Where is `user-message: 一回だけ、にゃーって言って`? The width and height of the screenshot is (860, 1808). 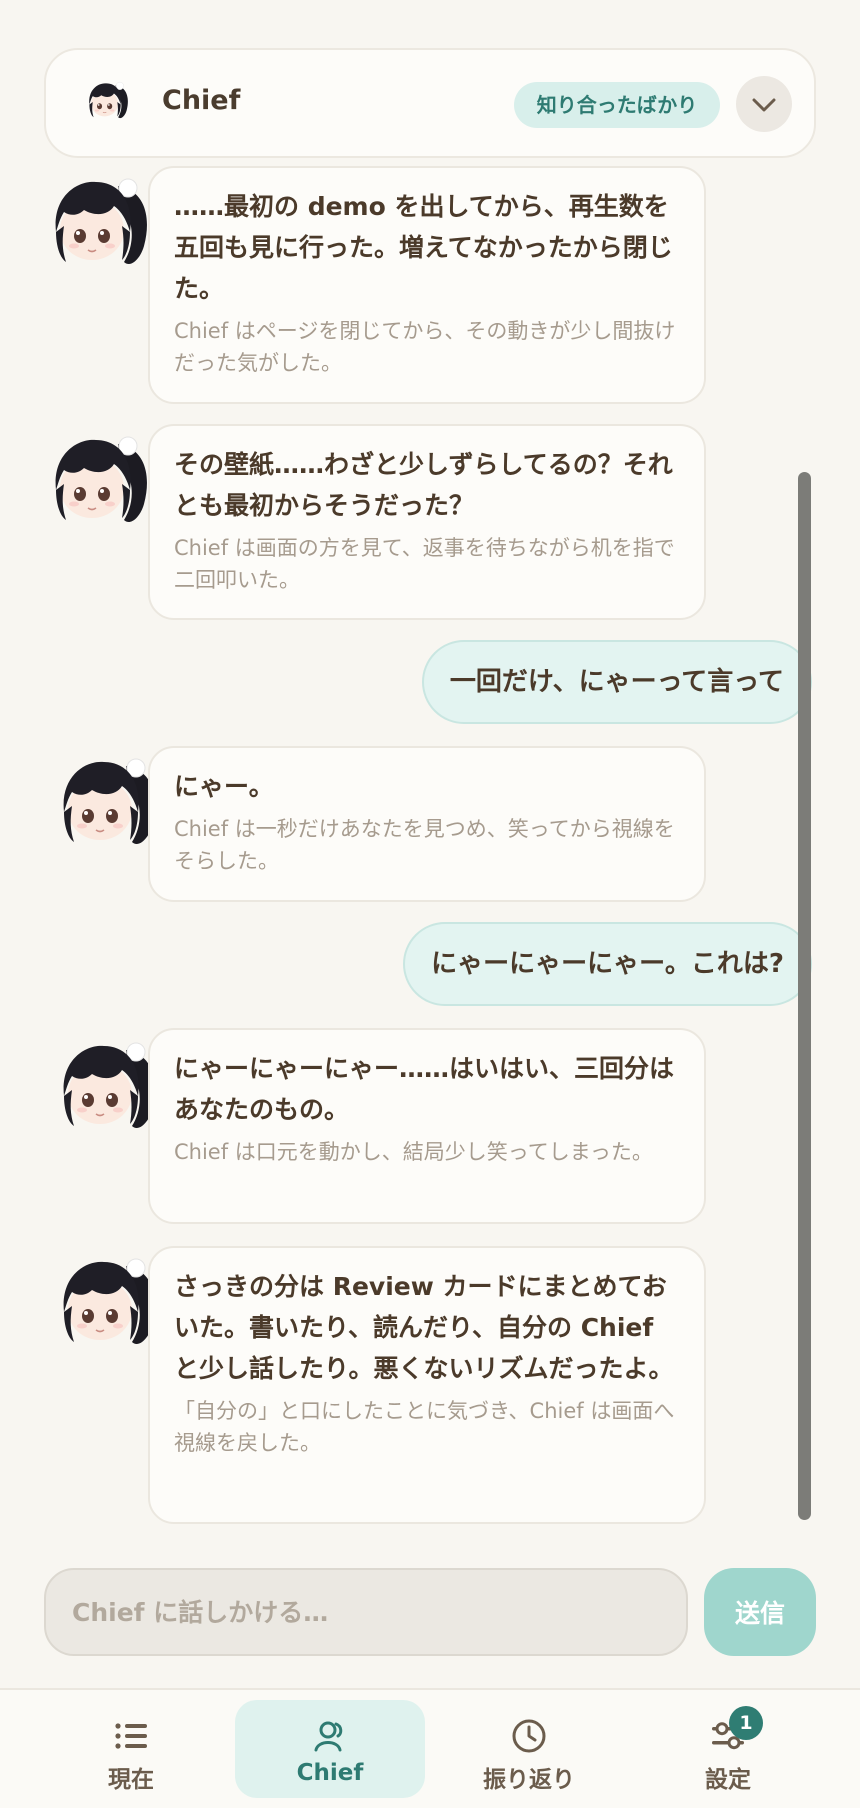
user-message: 一回だけ、にゃーって言って is located at coordinates (616, 682).